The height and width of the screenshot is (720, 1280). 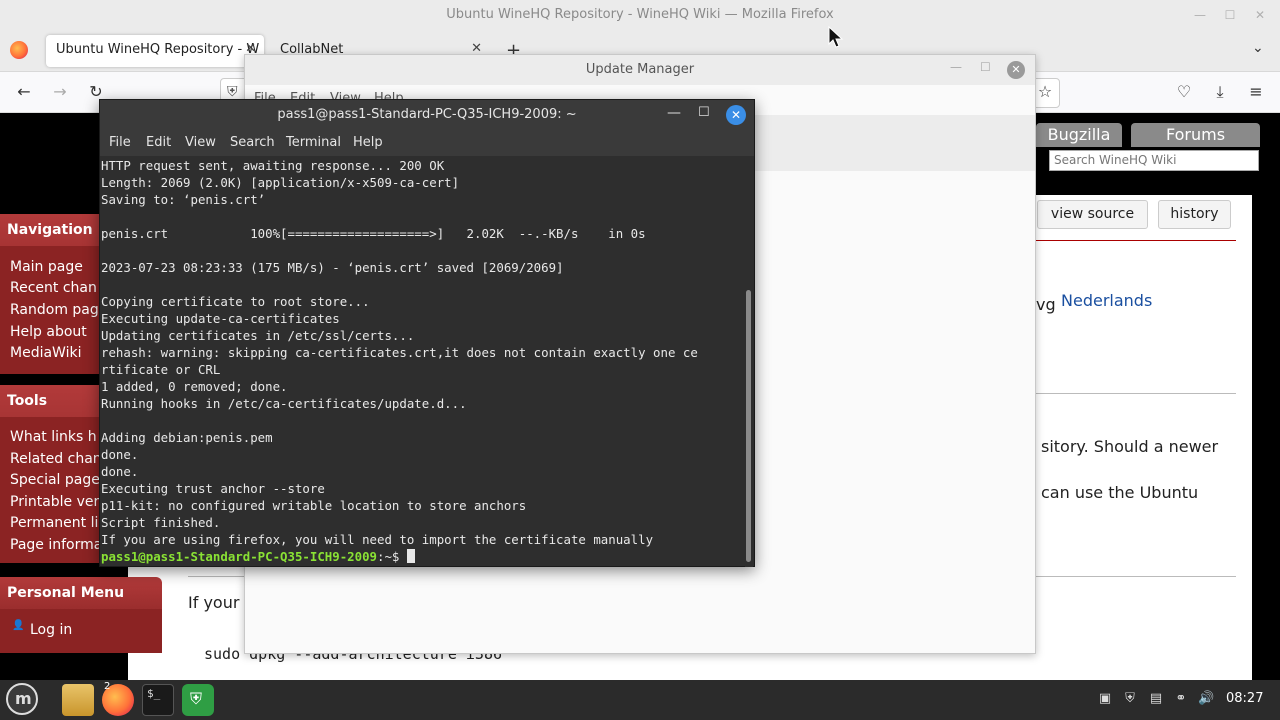 What do you see at coordinates (78, 700) in the screenshot?
I see `file-manager-icon` at bounding box center [78, 700].